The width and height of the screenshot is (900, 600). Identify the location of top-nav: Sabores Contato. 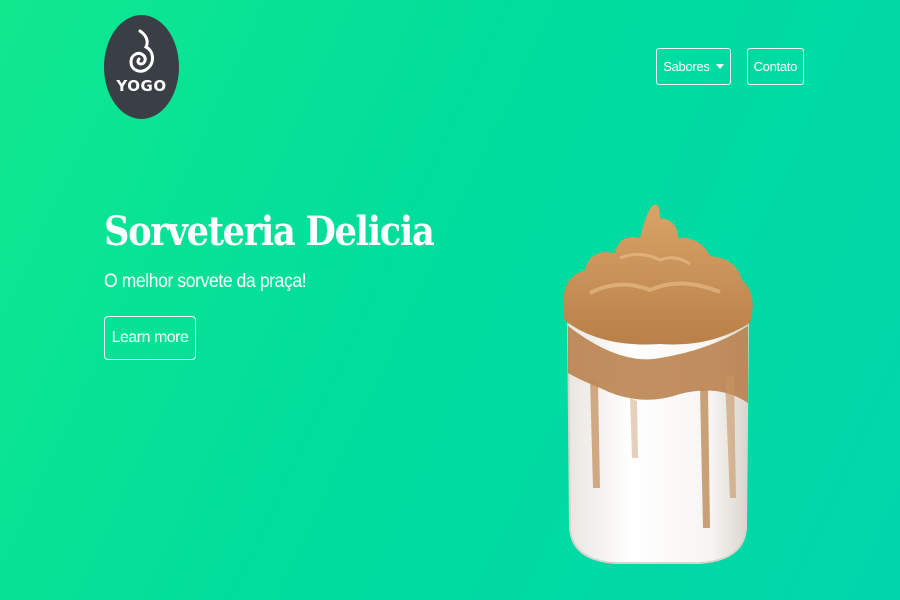
(730, 66).